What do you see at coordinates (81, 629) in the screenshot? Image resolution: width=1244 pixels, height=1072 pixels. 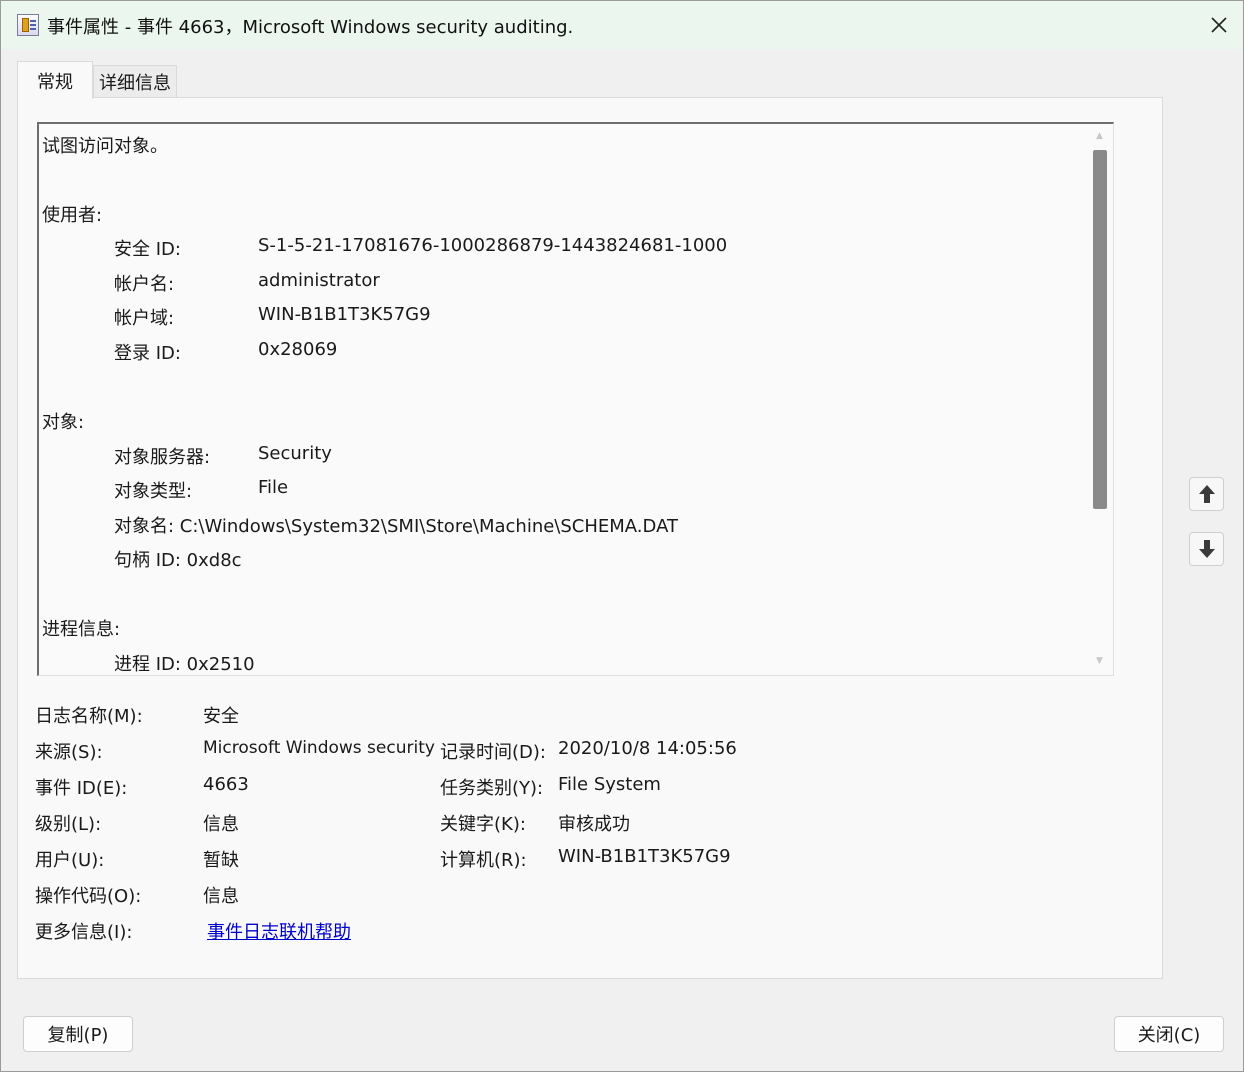 I see `process-info-heading: 进程信息:` at bounding box center [81, 629].